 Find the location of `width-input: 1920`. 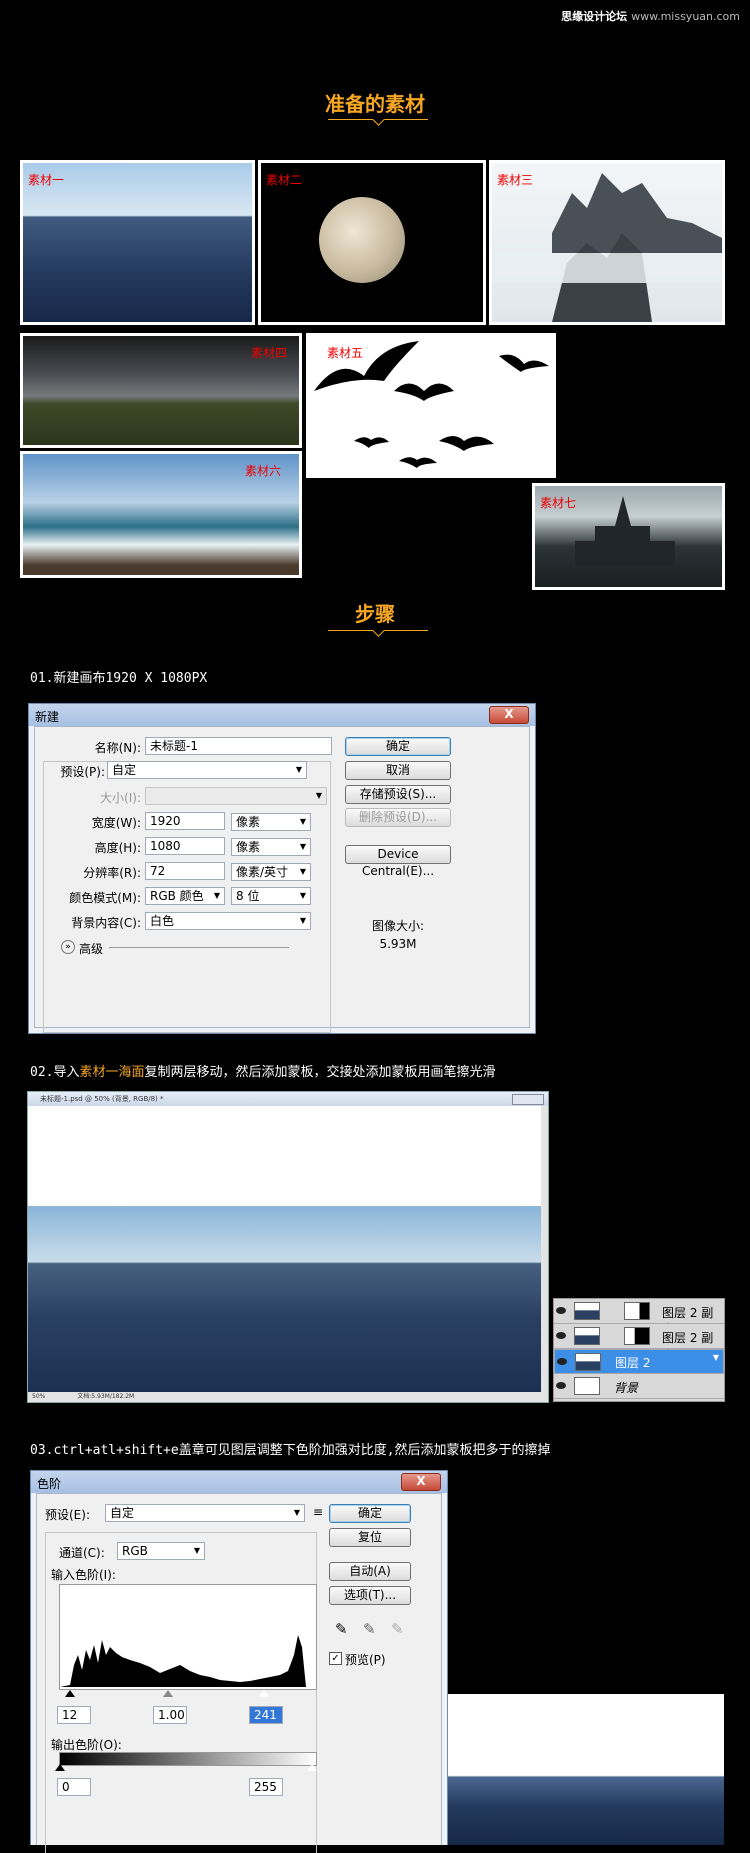

width-input: 1920 is located at coordinates (185, 821).